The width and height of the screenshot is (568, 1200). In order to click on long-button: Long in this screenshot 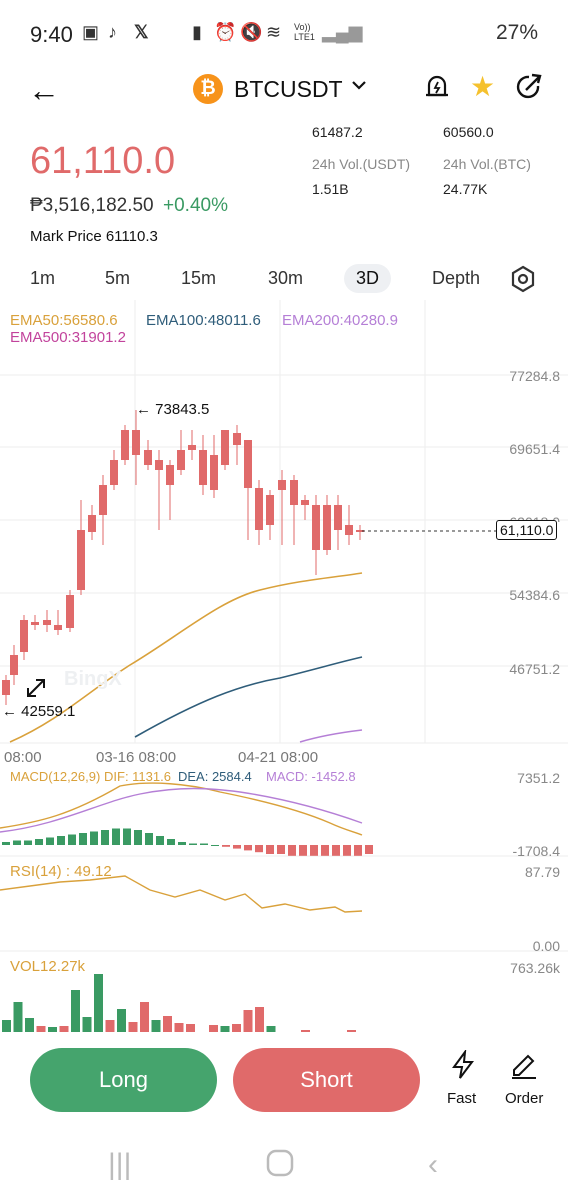, I will do `click(123, 1080)`.